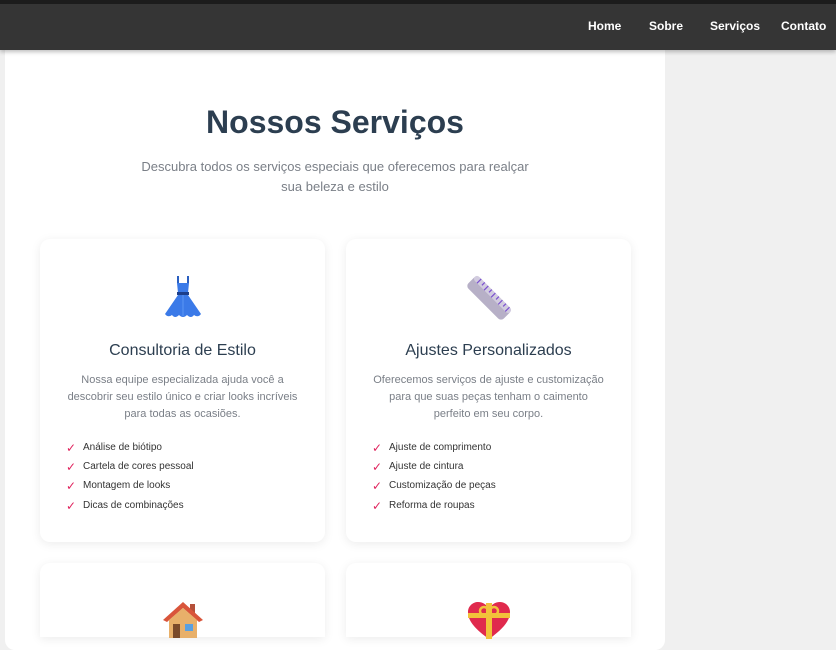  I want to click on list-item: ✓ Análise de biótipo, so click(114, 447).